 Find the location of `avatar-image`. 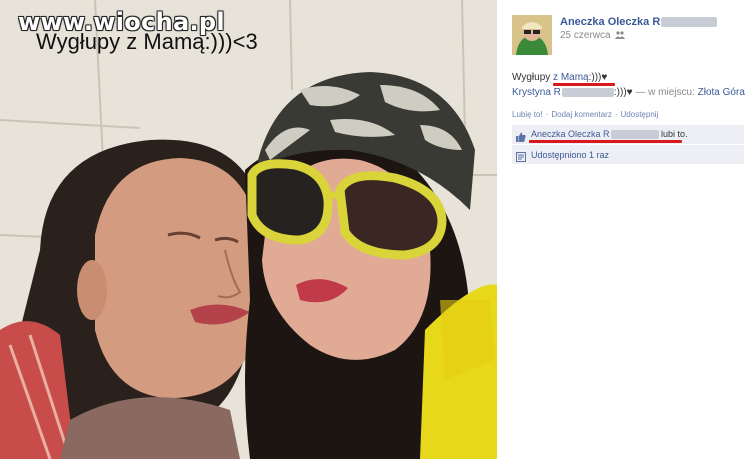

avatar-image is located at coordinates (532, 35).